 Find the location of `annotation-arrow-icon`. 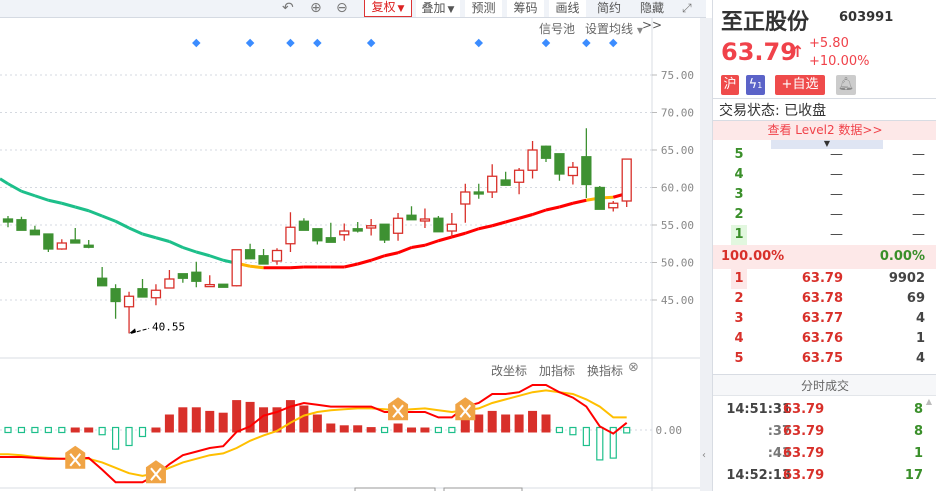

annotation-arrow-icon is located at coordinates (133, 331).